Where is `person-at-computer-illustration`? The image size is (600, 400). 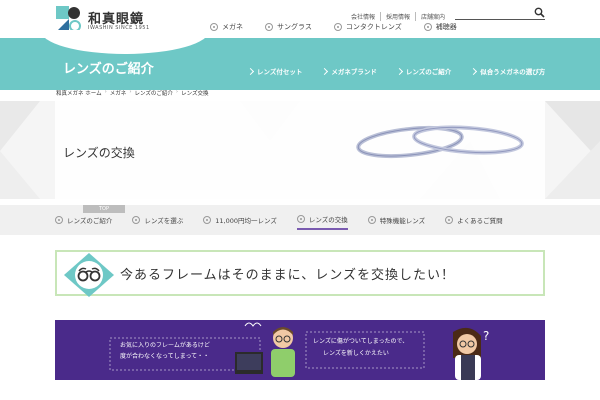
person-at-computer-illustration is located at coordinates (265, 349).